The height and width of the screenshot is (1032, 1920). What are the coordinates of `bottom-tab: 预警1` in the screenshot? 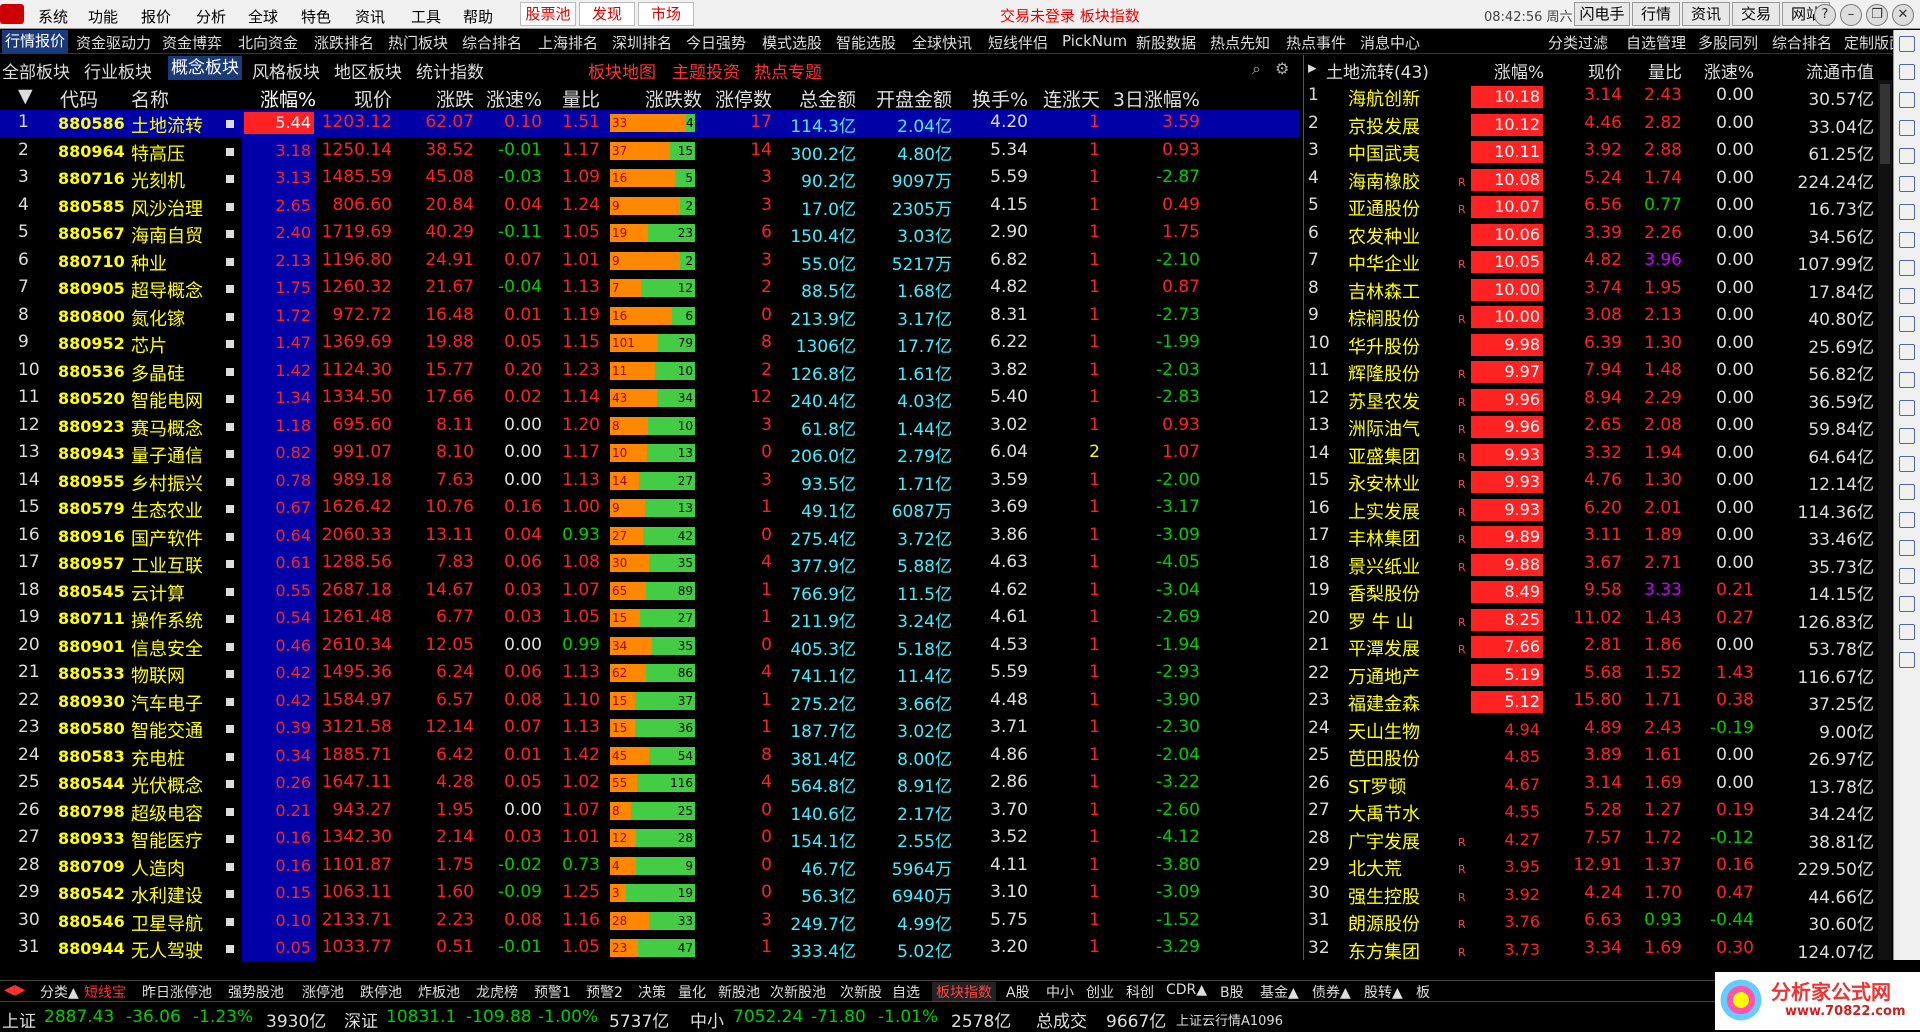 It's located at (552, 992).